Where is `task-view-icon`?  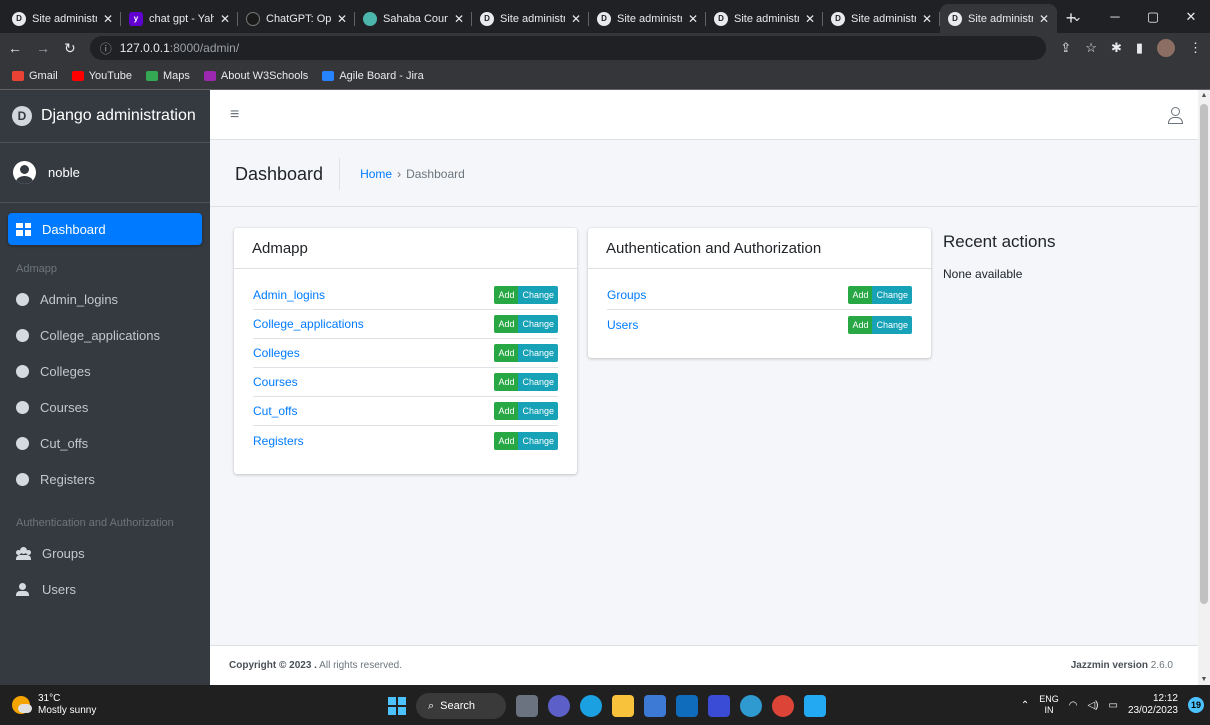 task-view-icon is located at coordinates (527, 706).